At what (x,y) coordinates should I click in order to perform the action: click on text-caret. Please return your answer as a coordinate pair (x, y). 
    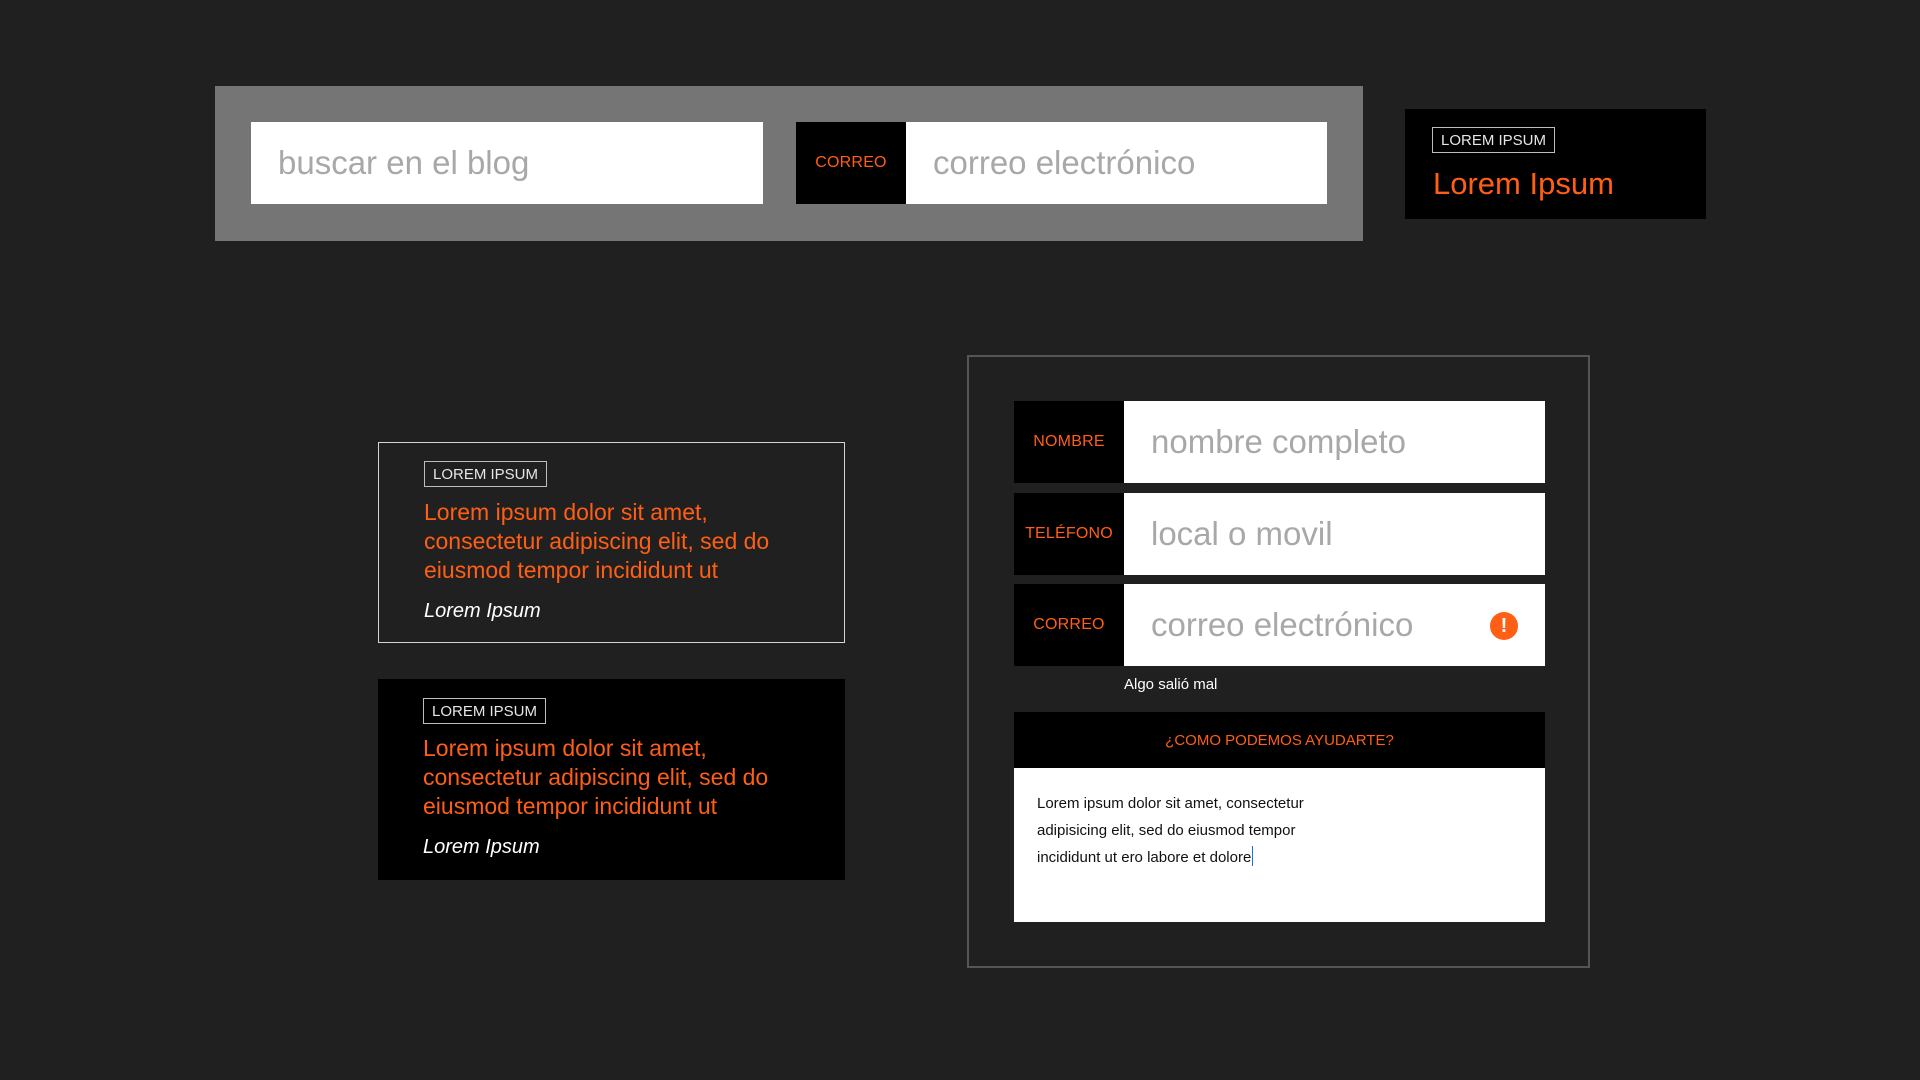
    Looking at the image, I should click on (1253, 856).